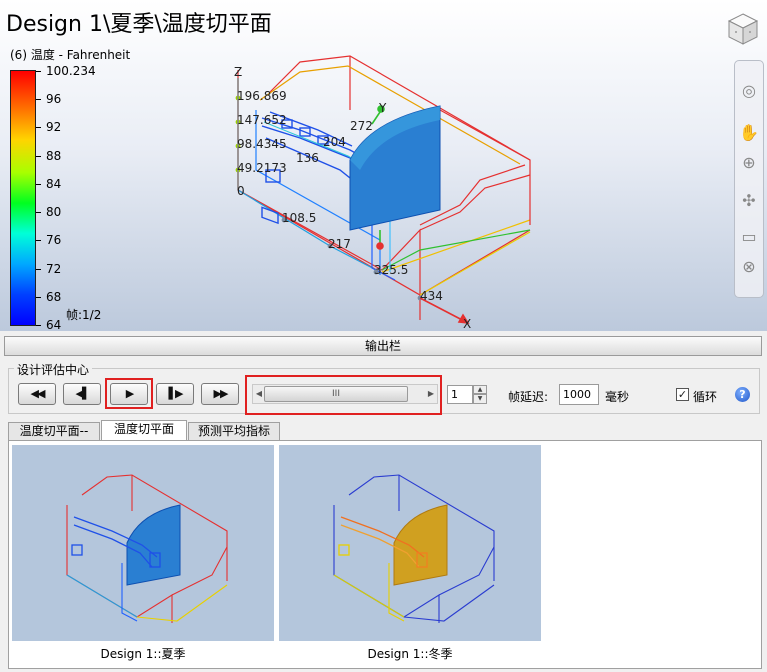 The height and width of the screenshot is (672, 767). I want to click on thumbnail-summer, so click(143, 543).